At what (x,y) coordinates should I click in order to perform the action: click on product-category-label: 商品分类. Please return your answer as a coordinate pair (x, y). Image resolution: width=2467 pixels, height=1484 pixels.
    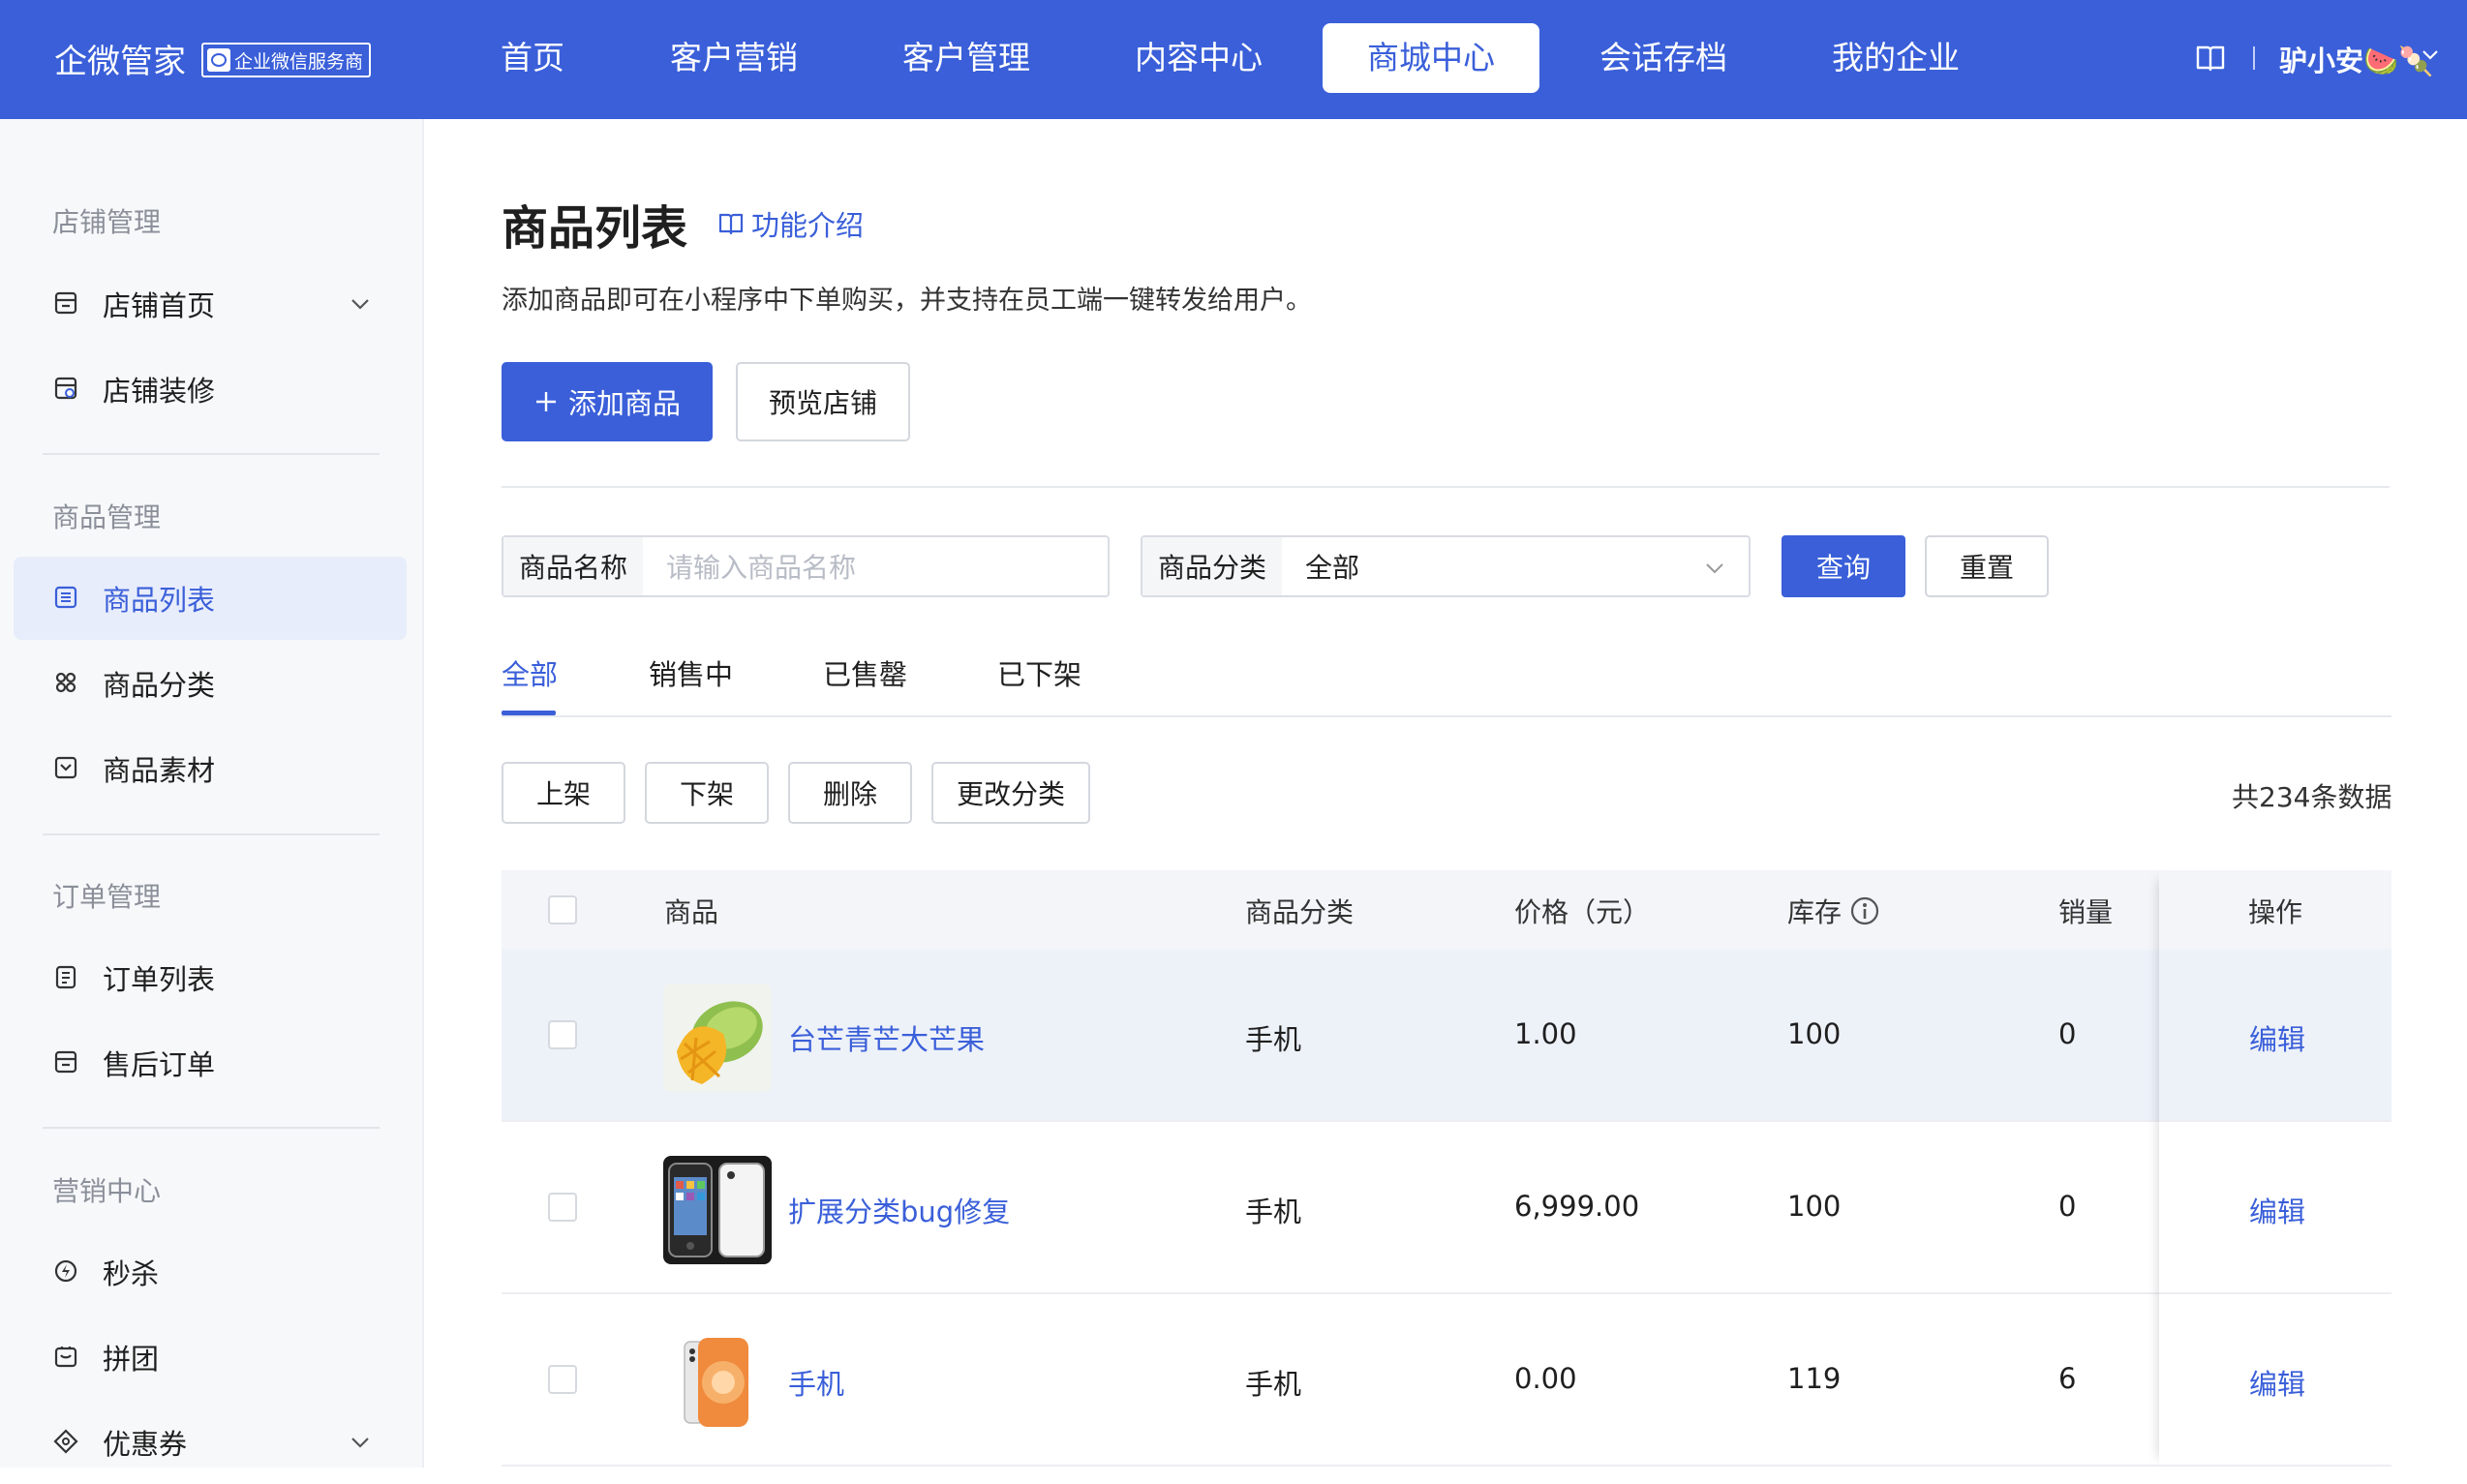
    Looking at the image, I should click on (1212, 566).